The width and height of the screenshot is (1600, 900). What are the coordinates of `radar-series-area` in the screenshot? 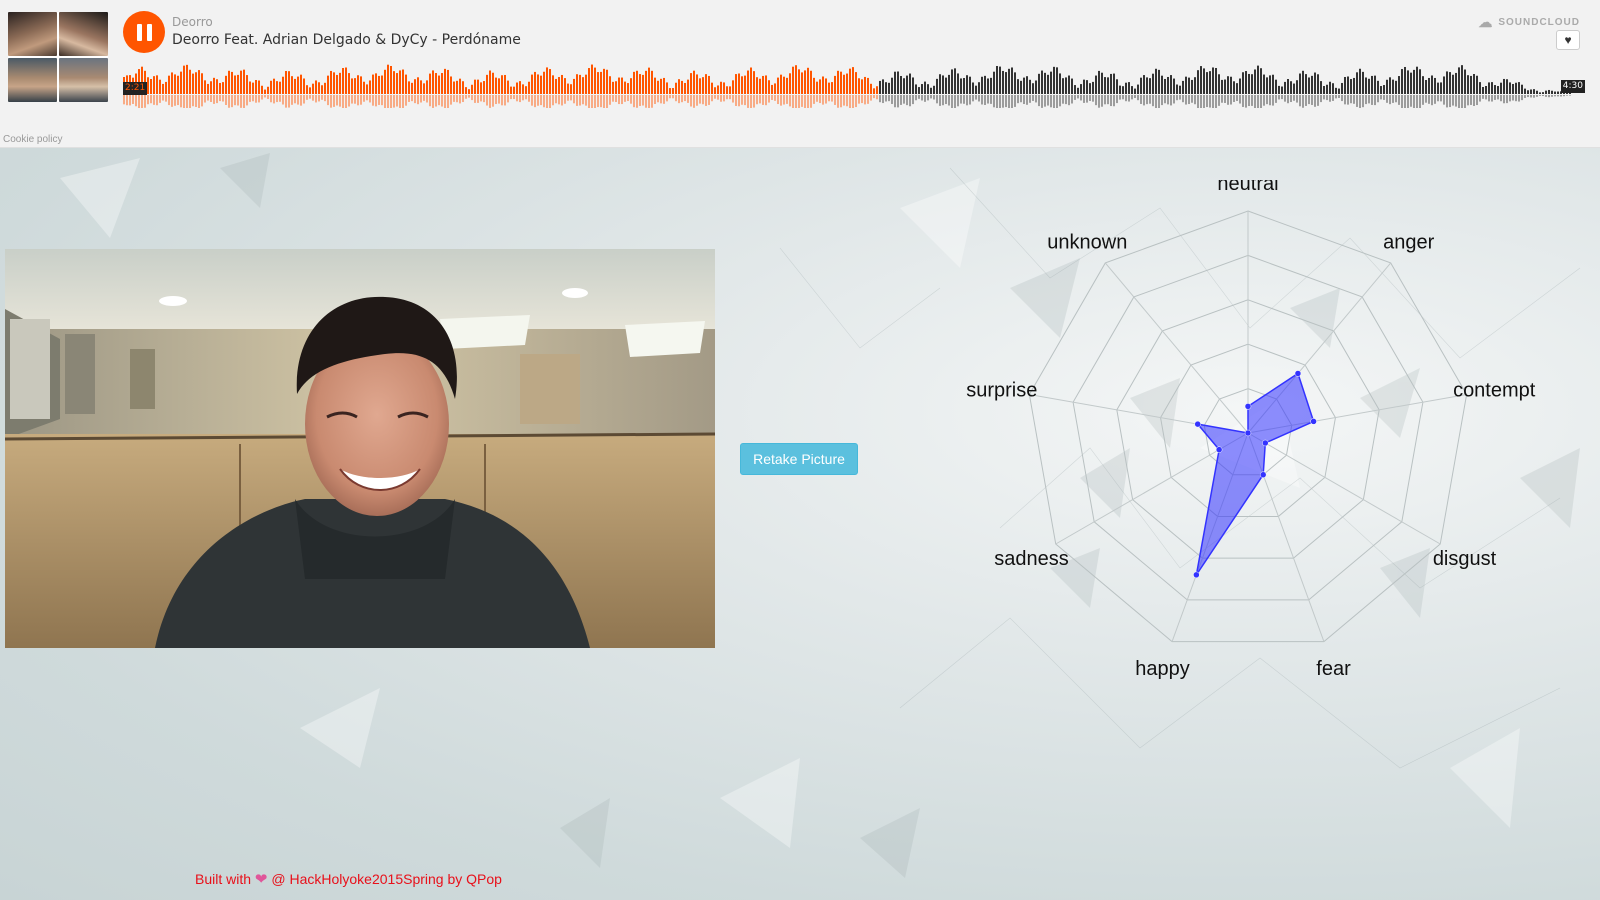 It's located at (1255, 474).